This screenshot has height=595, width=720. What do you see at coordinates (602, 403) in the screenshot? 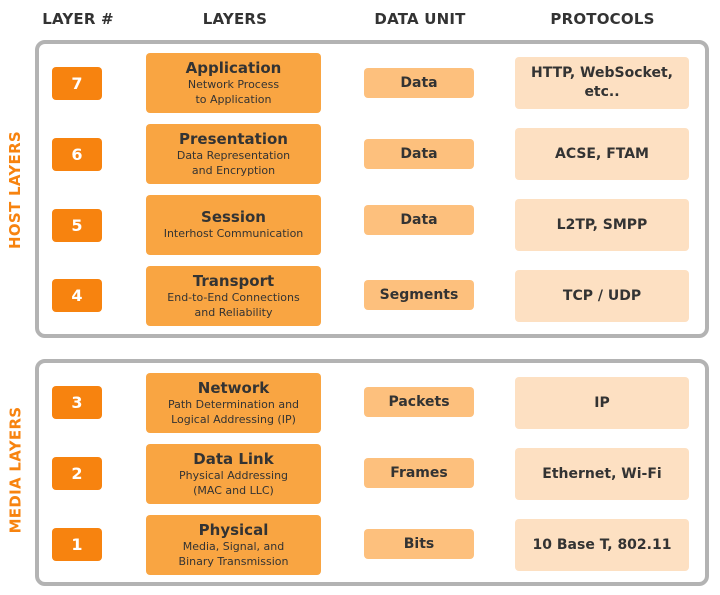
I see `protocols-box: IP` at bounding box center [602, 403].